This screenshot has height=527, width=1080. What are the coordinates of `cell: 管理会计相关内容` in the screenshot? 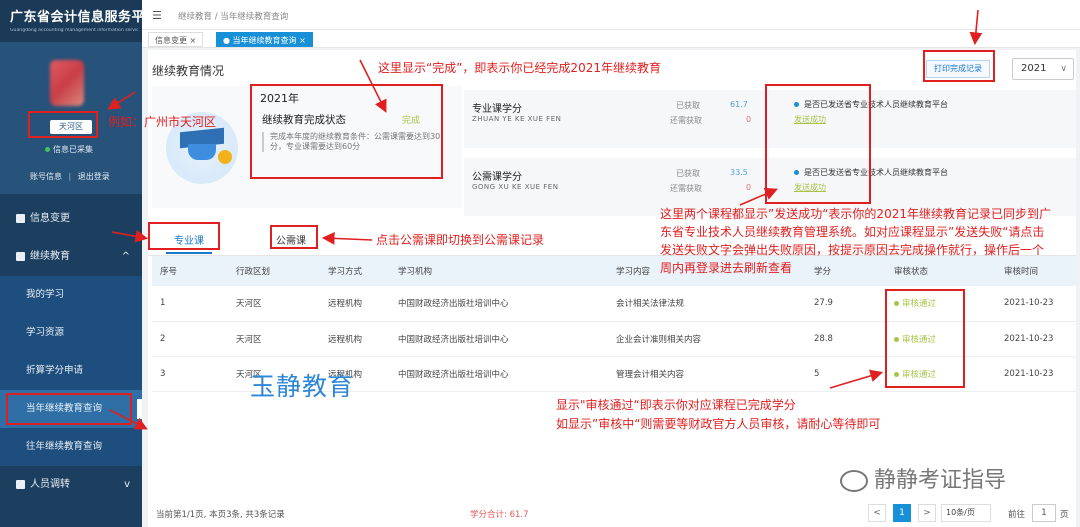 It's located at (650, 374).